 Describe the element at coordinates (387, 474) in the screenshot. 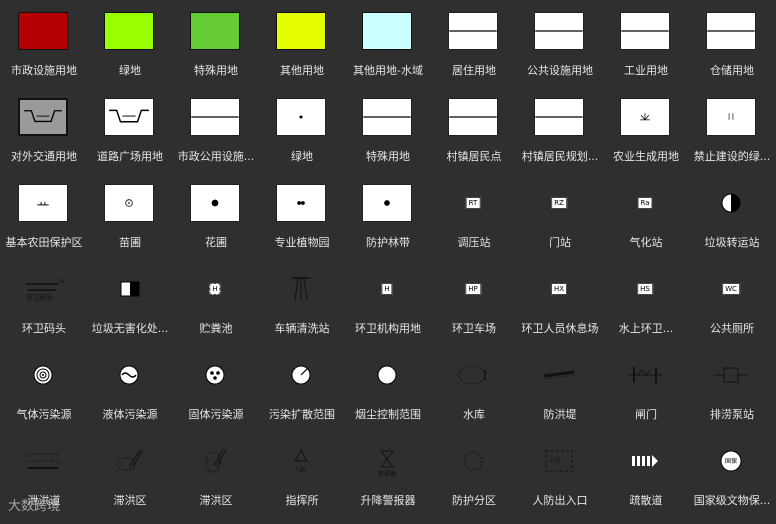

I see `siren-icon-text: 警报器` at that location.